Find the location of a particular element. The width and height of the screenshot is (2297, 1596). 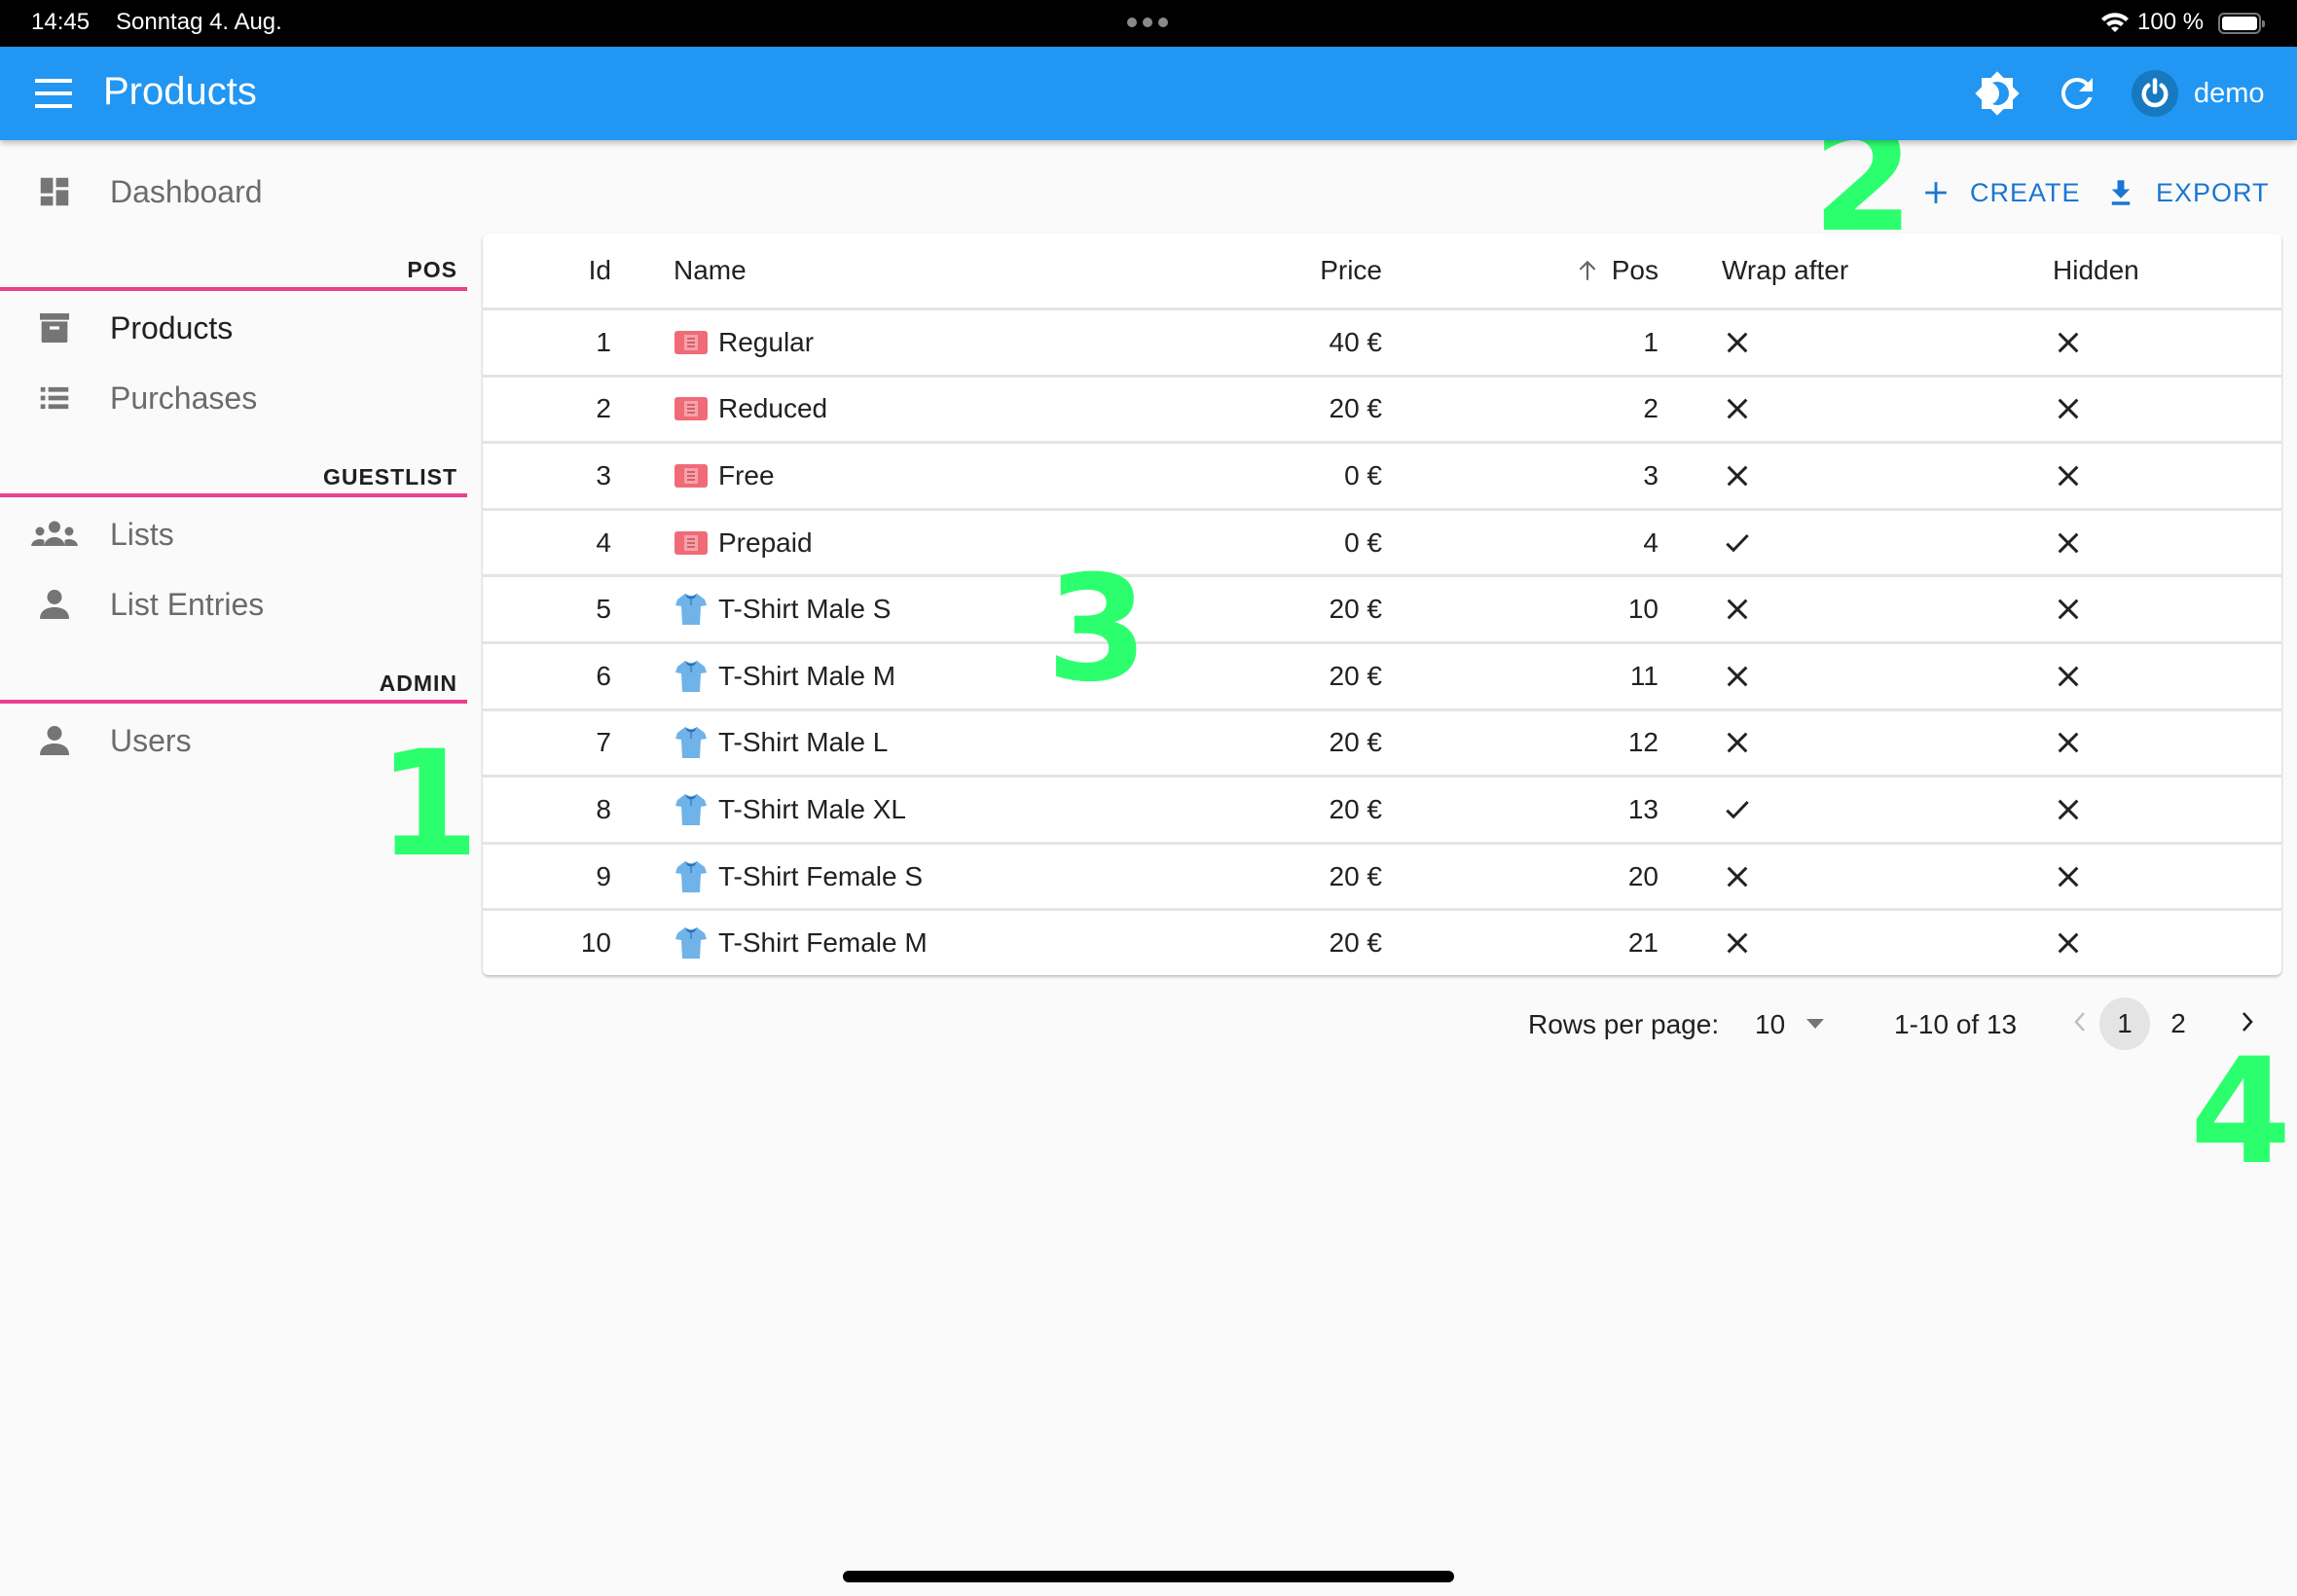

download-icon is located at coordinates (2121, 193).